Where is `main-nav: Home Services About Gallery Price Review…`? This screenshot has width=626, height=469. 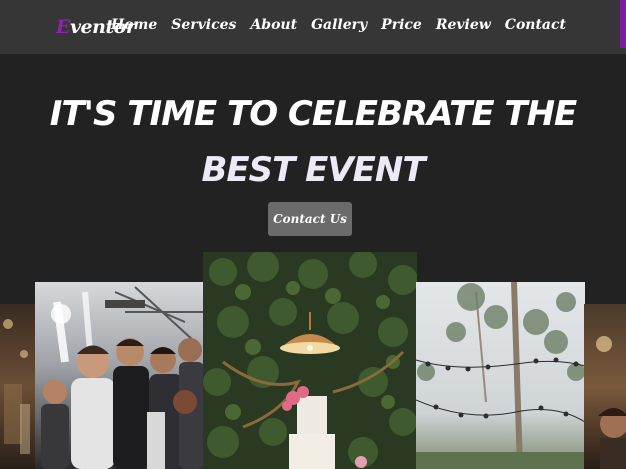
main-nav: Home Services About Gallery Price Review… is located at coordinates (338, 25).